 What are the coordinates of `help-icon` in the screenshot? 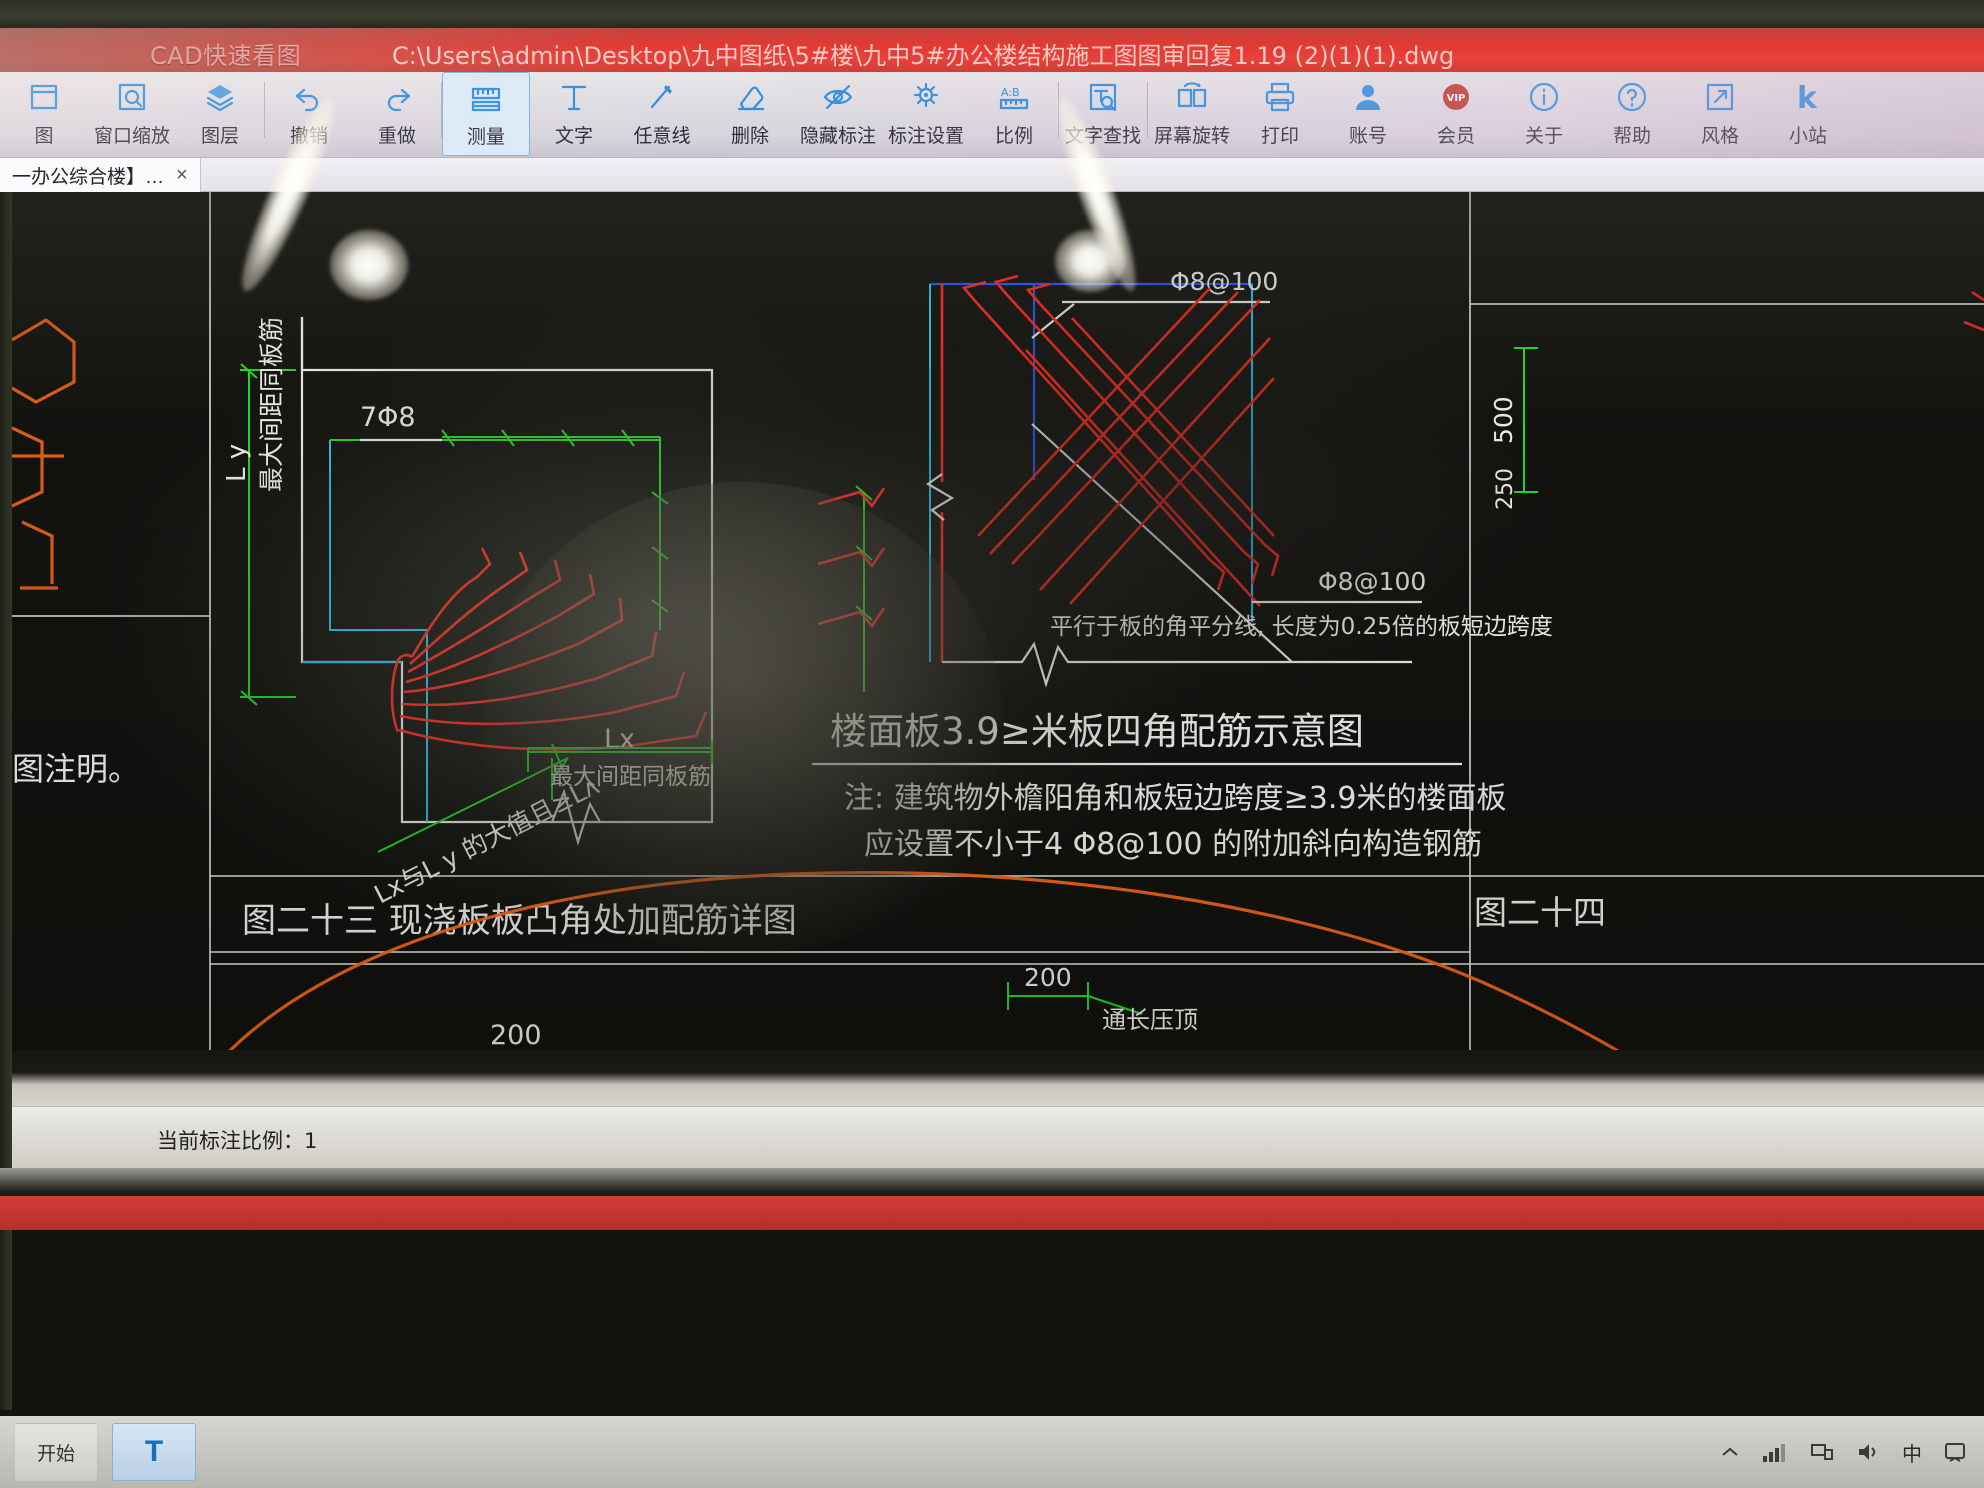 It's located at (1632, 97).